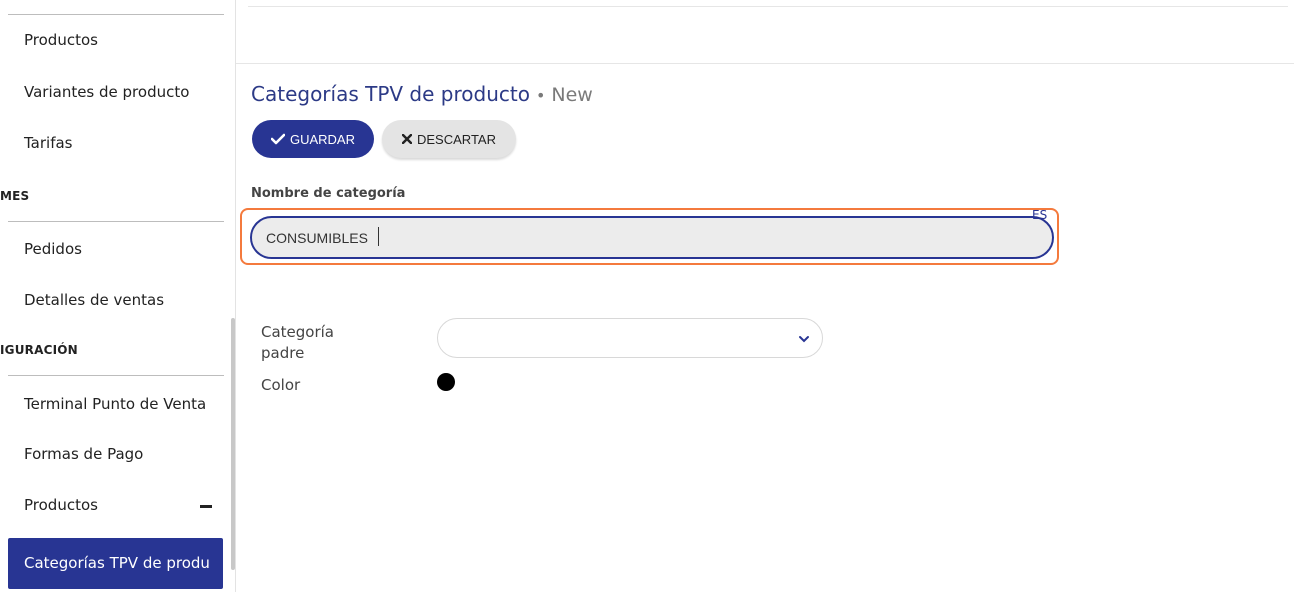 The height and width of the screenshot is (592, 1294). What do you see at coordinates (53, 249) in the screenshot?
I see `sidebar-item-pedidos: Pedidos` at bounding box center [53, 249].